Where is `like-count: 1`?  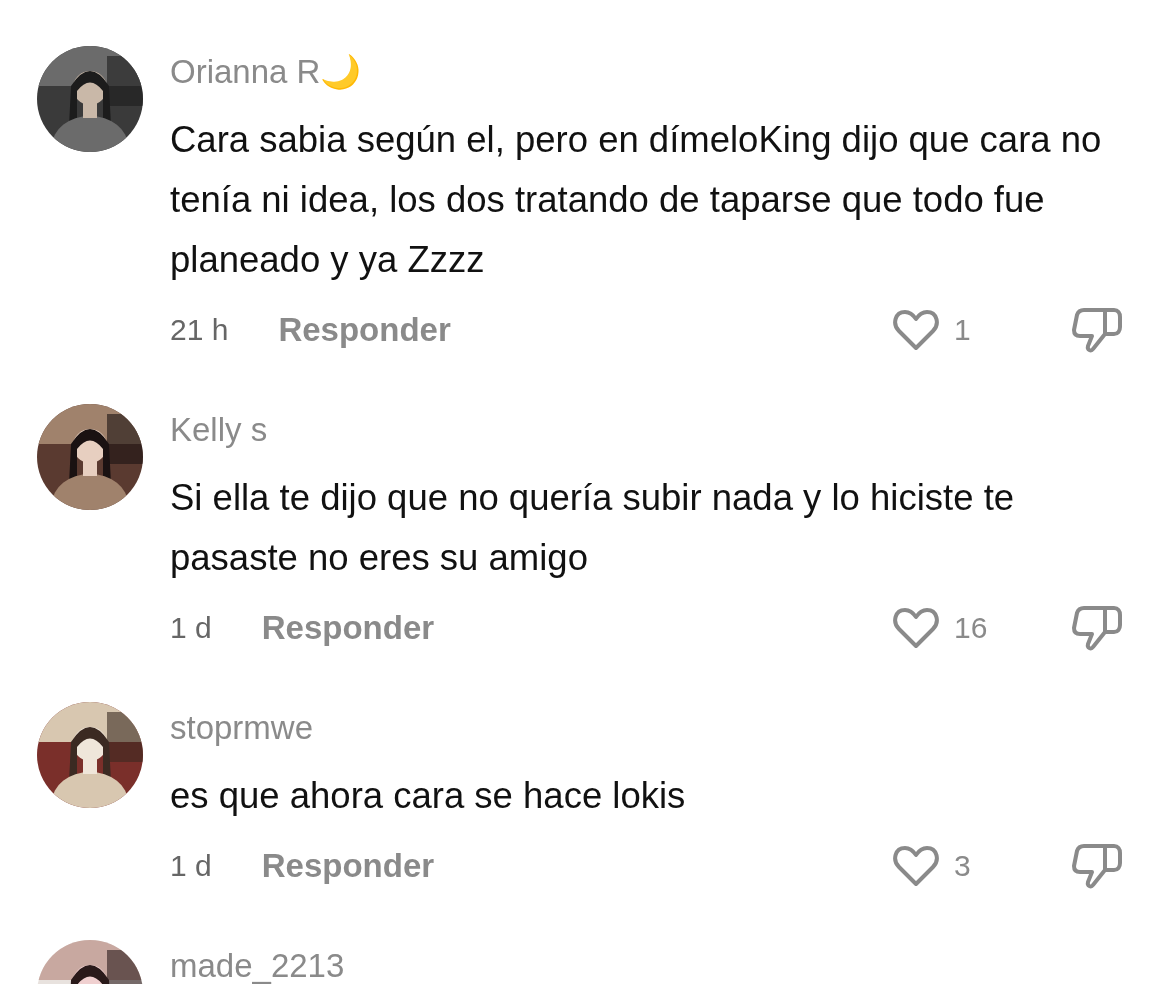
like-count: 1 is located at coordinates (962, 330).